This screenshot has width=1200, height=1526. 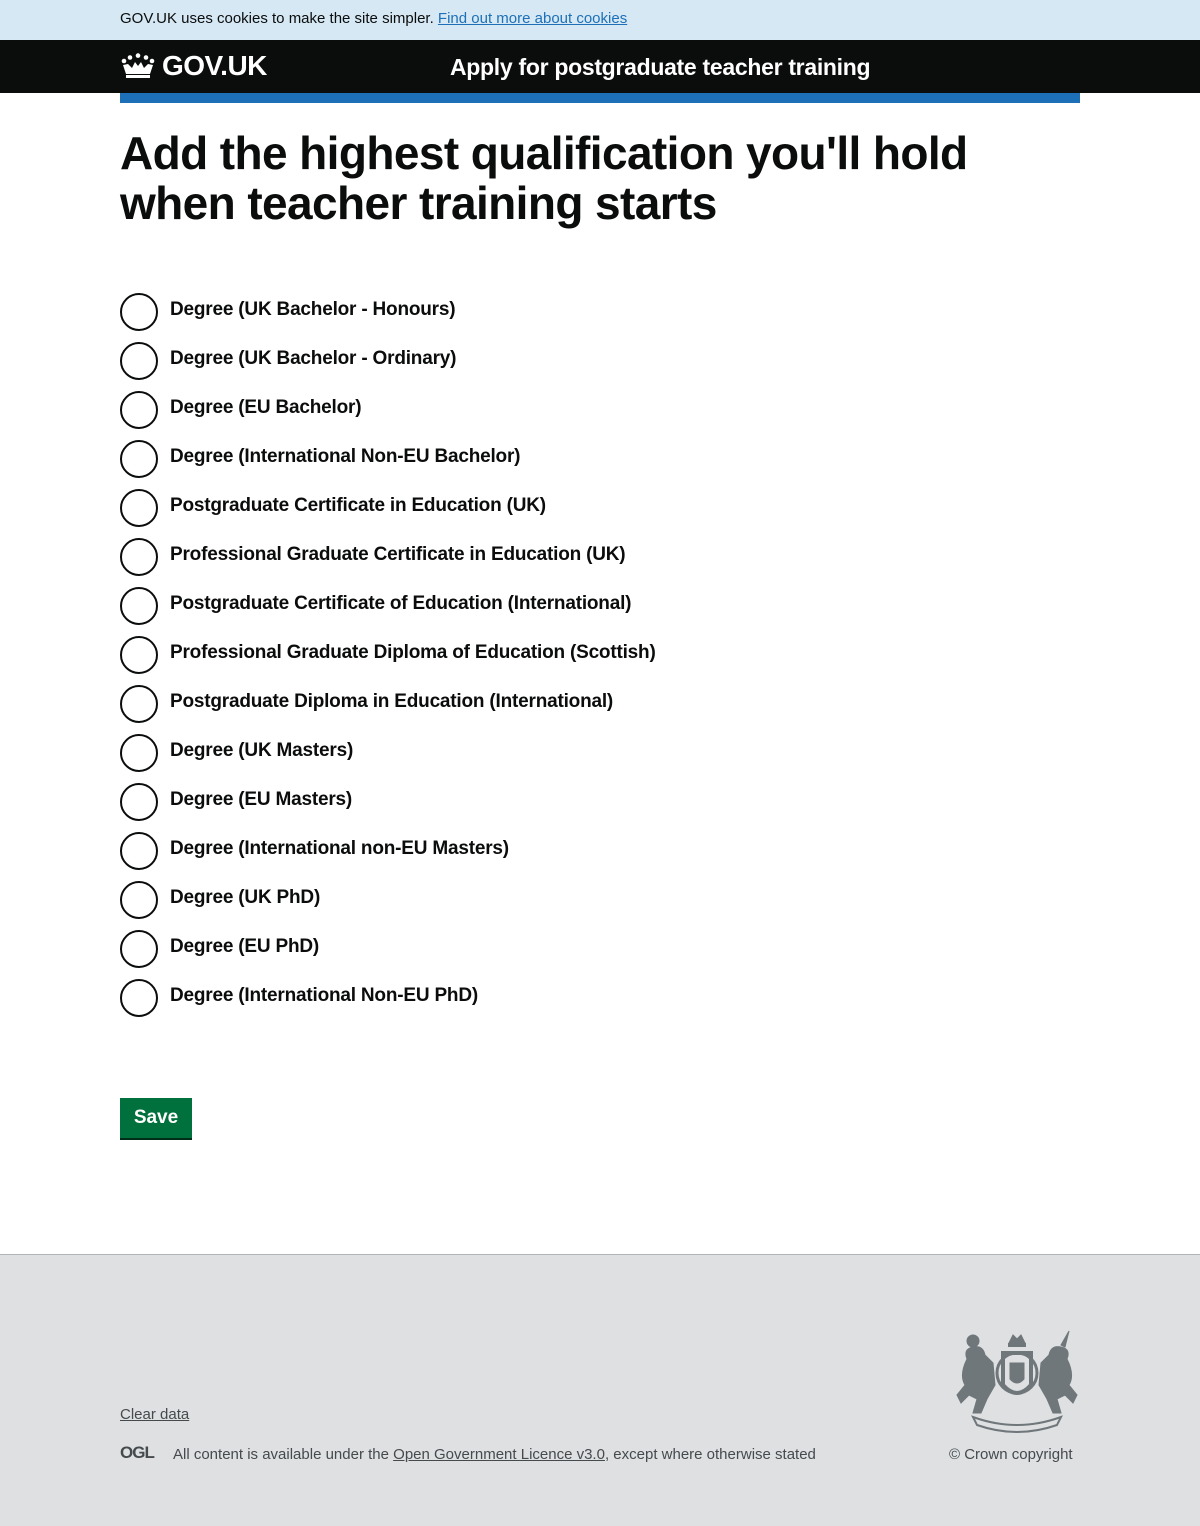 I want to click on save-button: Save, so click(x=156, y=1118).